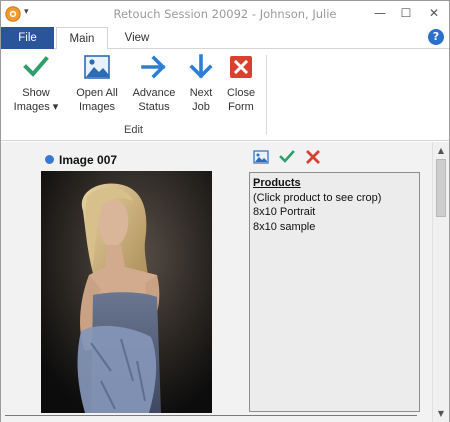 This screenshot has width=450, height=422. Describe the element at coordinates (225, 38) in the screenshot. I see `ribbon-tabs: File Main View ?` at that location.